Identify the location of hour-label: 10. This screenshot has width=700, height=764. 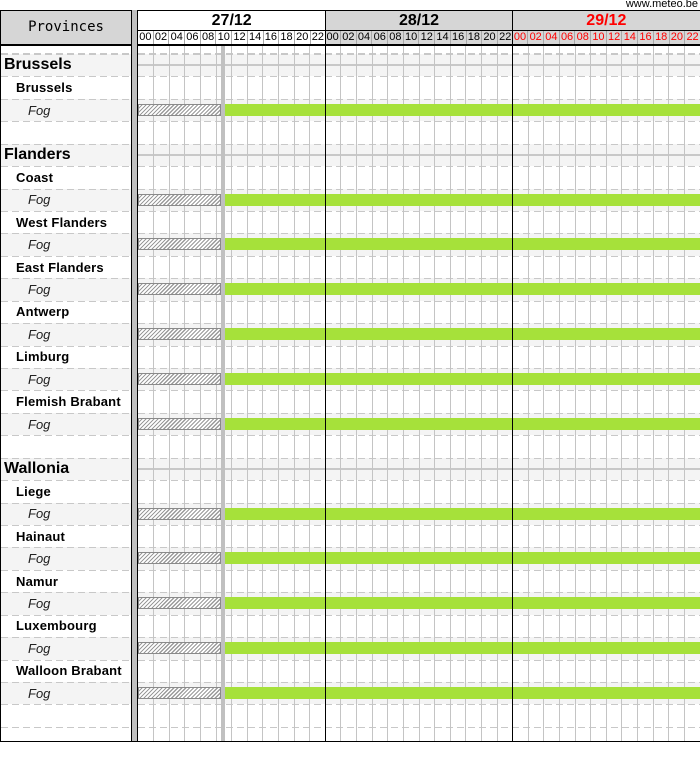
(412, 37).